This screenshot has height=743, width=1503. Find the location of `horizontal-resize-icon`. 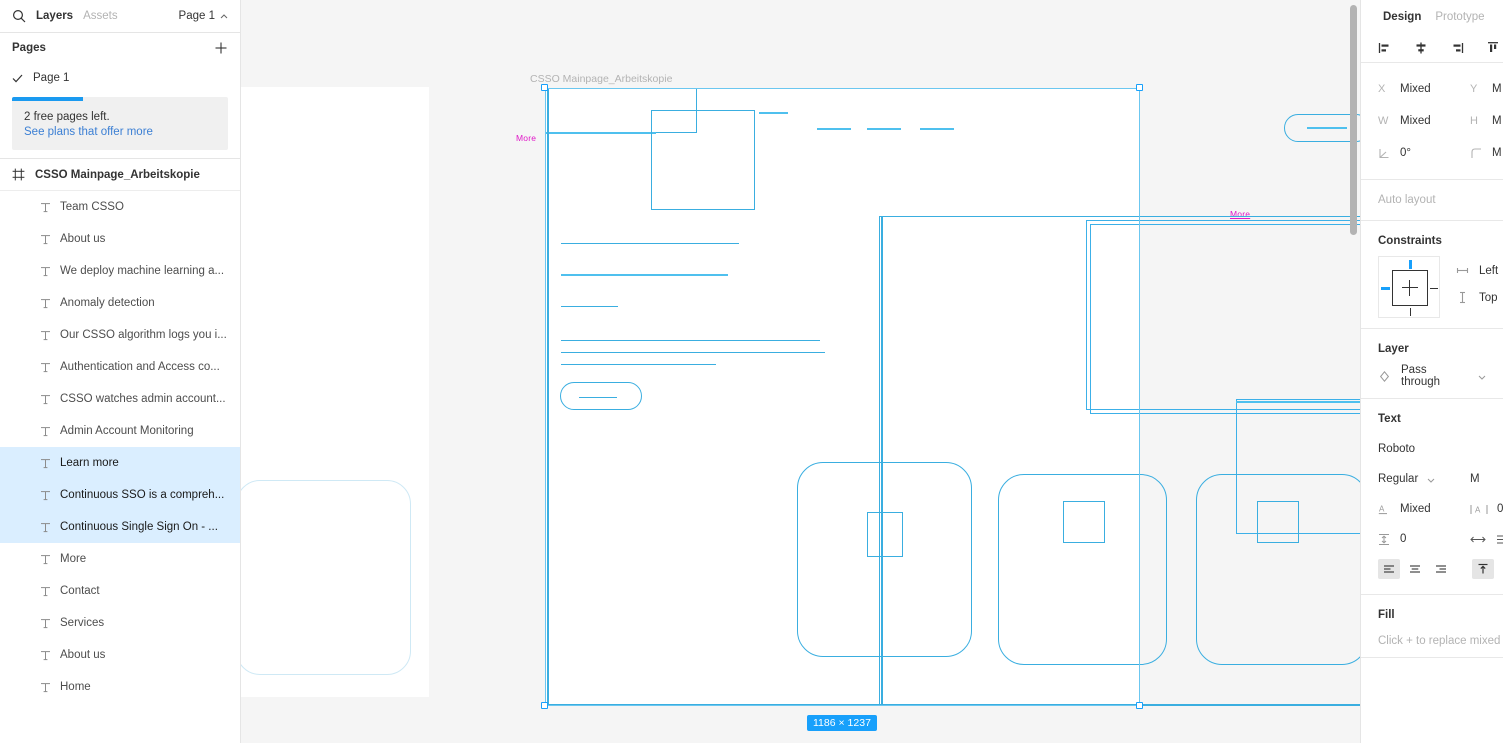

horizontal-resize-icon is located at coordinates (1478, 539).